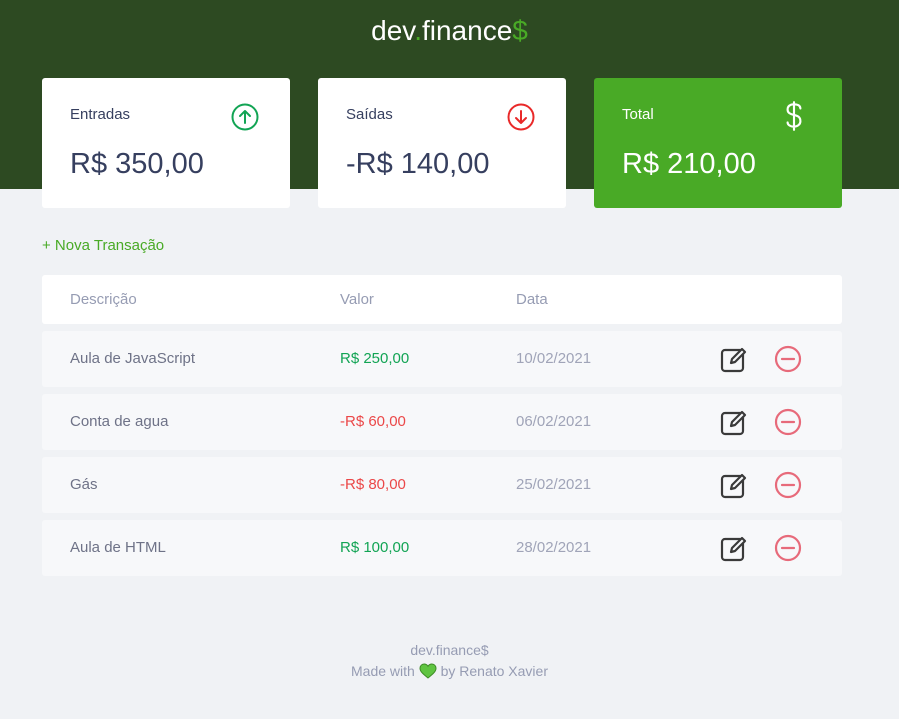  What do you see at coordinates (393, 30) in the screenshot?
I see `logo-main: dev` at bounding box center [393, 30].